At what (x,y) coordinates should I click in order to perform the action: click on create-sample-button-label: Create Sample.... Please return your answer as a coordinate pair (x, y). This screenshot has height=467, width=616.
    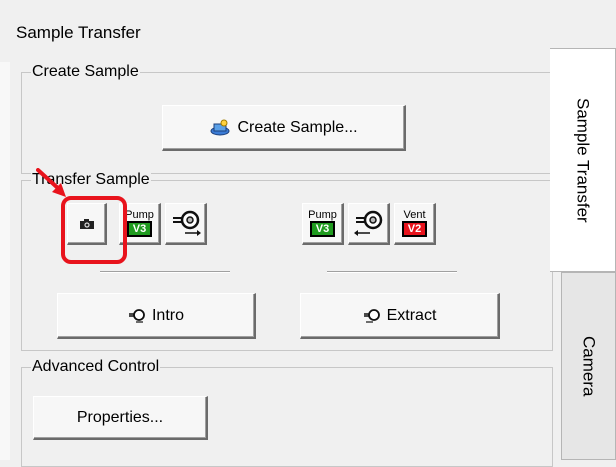
    Looking at the image, I should click on (297, 127).